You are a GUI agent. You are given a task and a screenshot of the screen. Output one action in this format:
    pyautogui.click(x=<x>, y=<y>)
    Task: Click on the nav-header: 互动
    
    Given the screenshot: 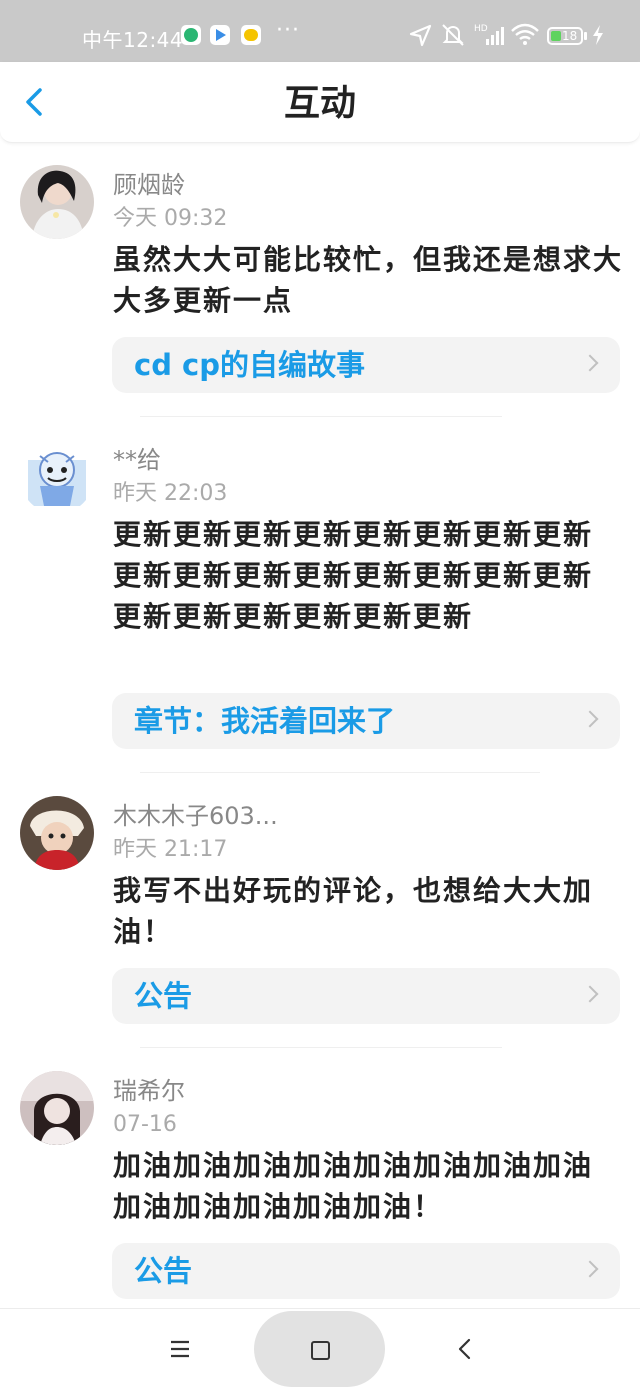 What is the action you would take?
    pyautogui.click(x=320, y=102)
    